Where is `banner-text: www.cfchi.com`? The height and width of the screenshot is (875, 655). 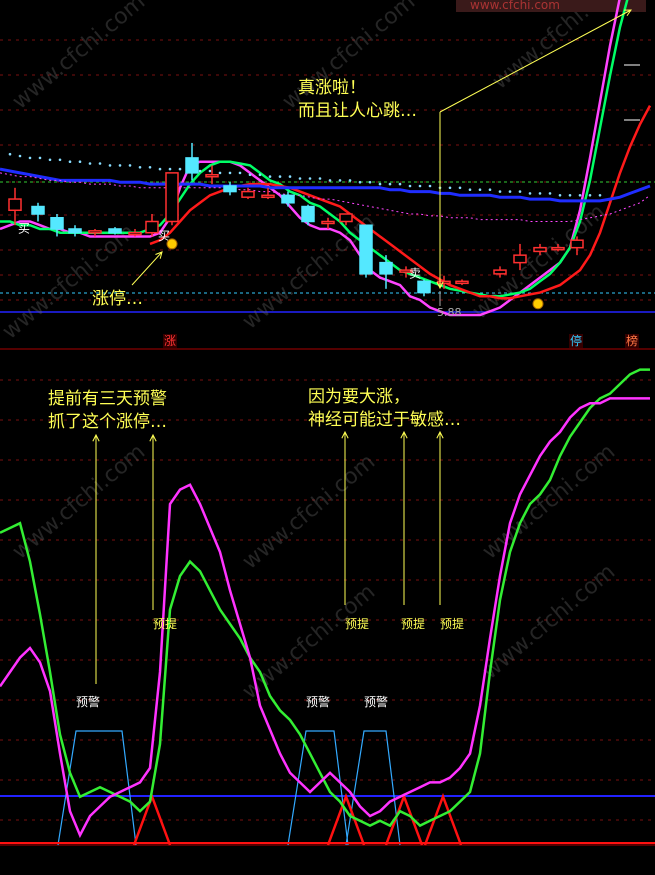
banner-text: www.cfchi.com is located at coordinates (515, 6).